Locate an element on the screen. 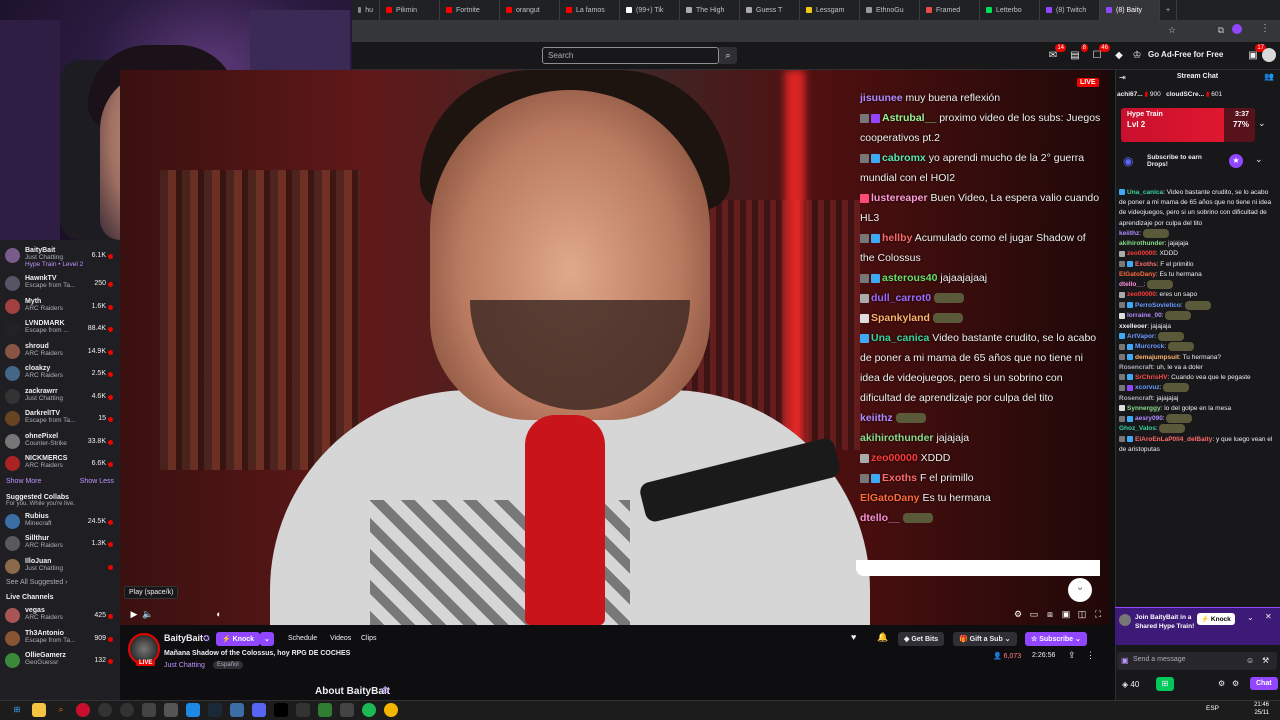  clock: 21:46 25/11 is located at coordinates (1261, 709).